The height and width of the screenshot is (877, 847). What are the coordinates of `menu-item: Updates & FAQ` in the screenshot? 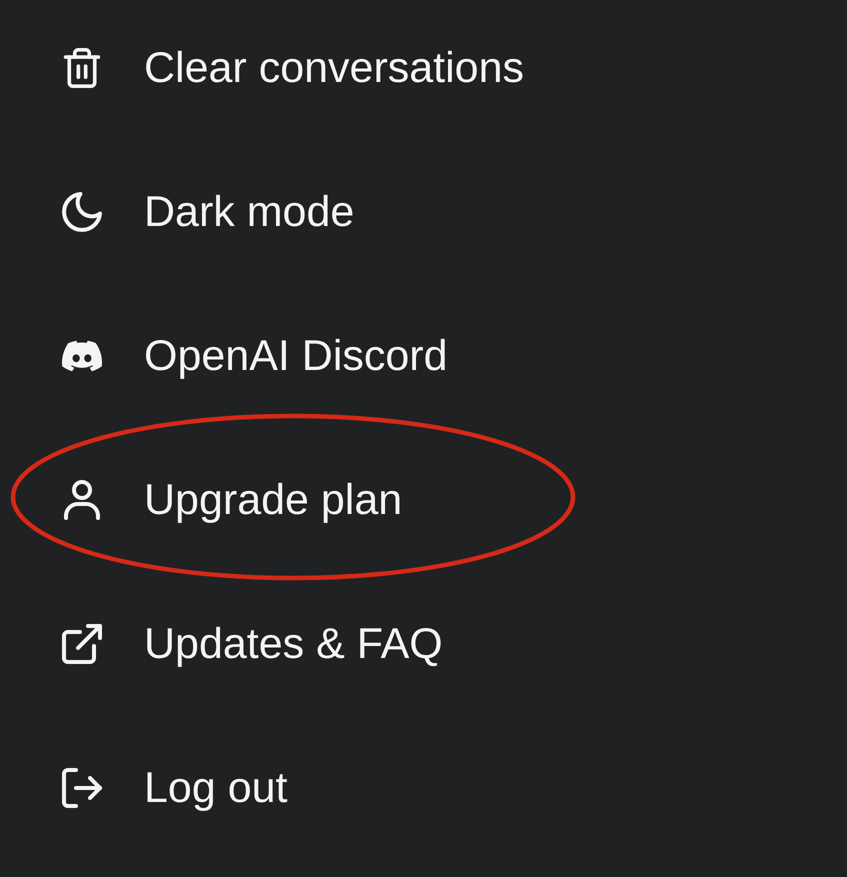 It's located at (252, 644).